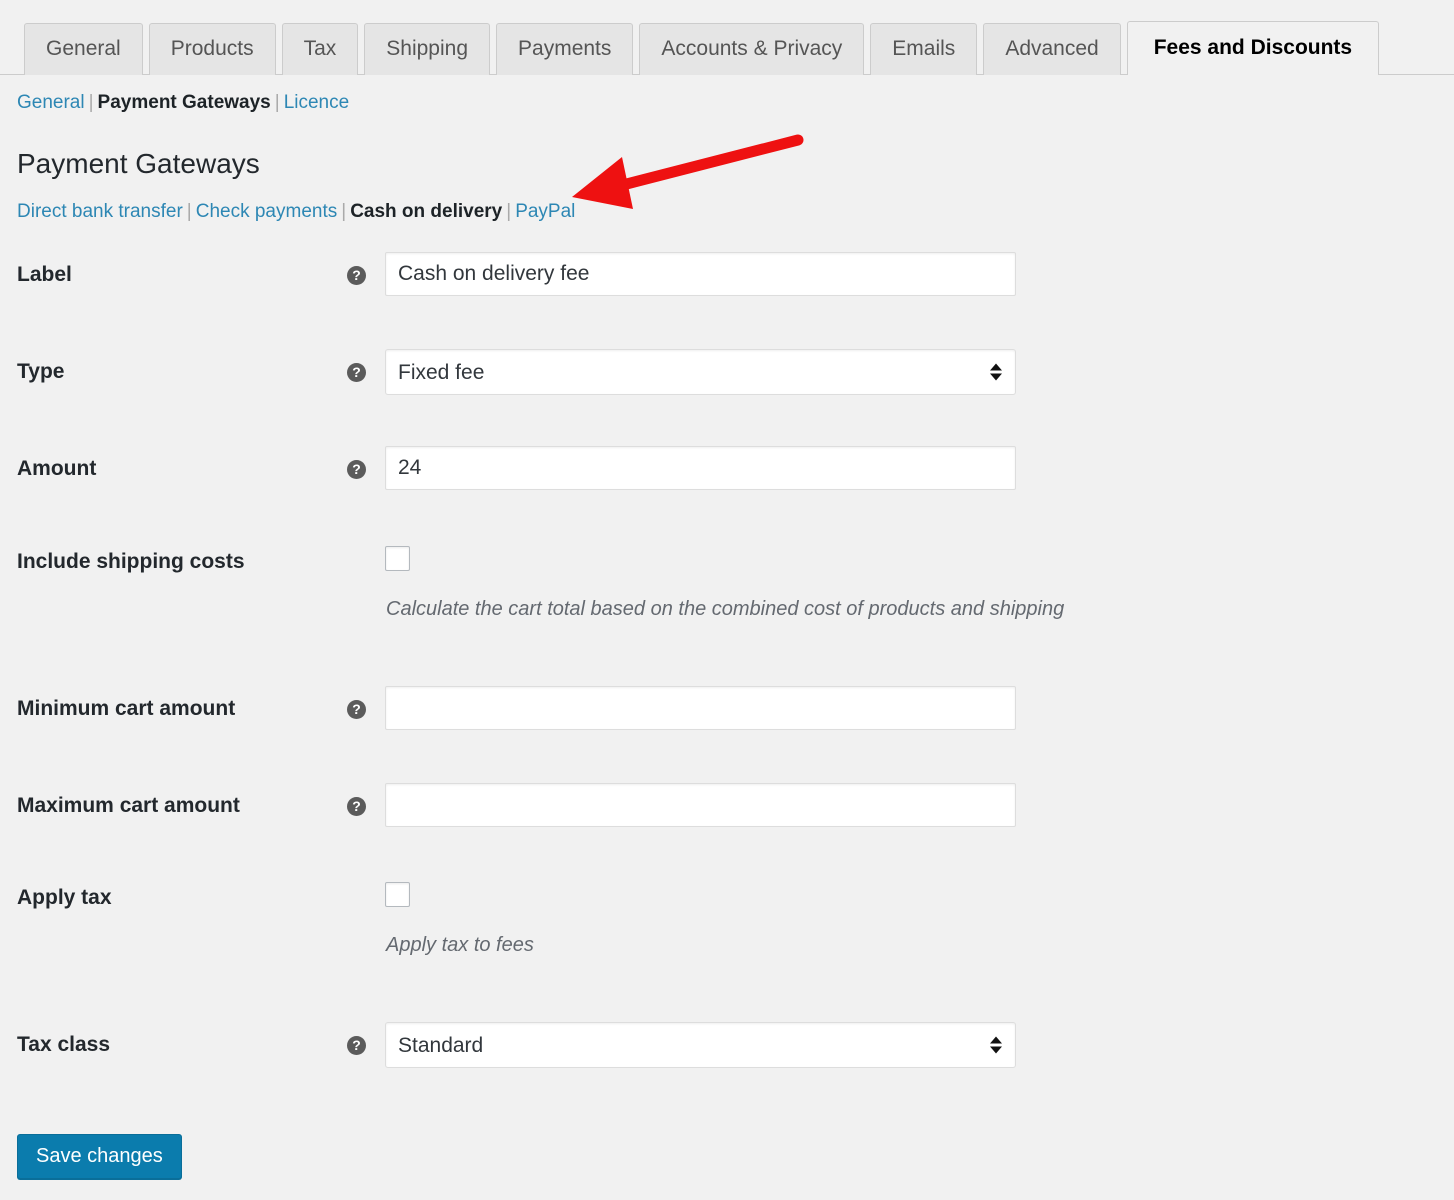 This screenshot has width=1454, height=1200. I want to click on field-control-label, so click(700, 274).